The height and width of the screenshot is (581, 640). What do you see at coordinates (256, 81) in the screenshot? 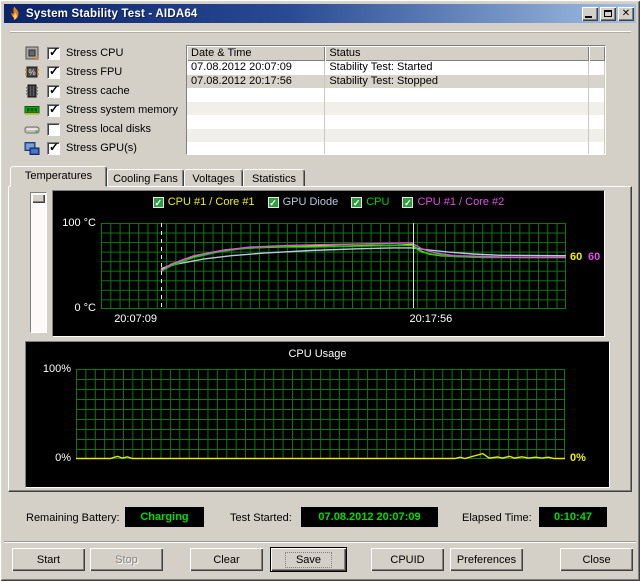
I see `cell-datetime: 07.08.2012 20:17:56` at bounding box center [256, 81].